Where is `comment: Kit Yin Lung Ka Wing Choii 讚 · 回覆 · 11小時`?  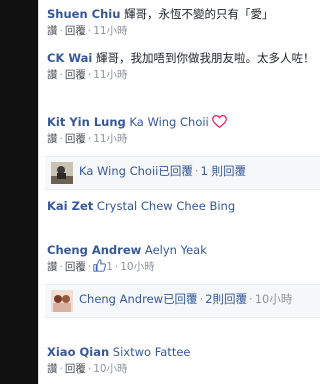
comment: Kit Yin Lung Ka Wing Choii 讚 · 回覆 · 11小時 is located at coordinates (181, 131).